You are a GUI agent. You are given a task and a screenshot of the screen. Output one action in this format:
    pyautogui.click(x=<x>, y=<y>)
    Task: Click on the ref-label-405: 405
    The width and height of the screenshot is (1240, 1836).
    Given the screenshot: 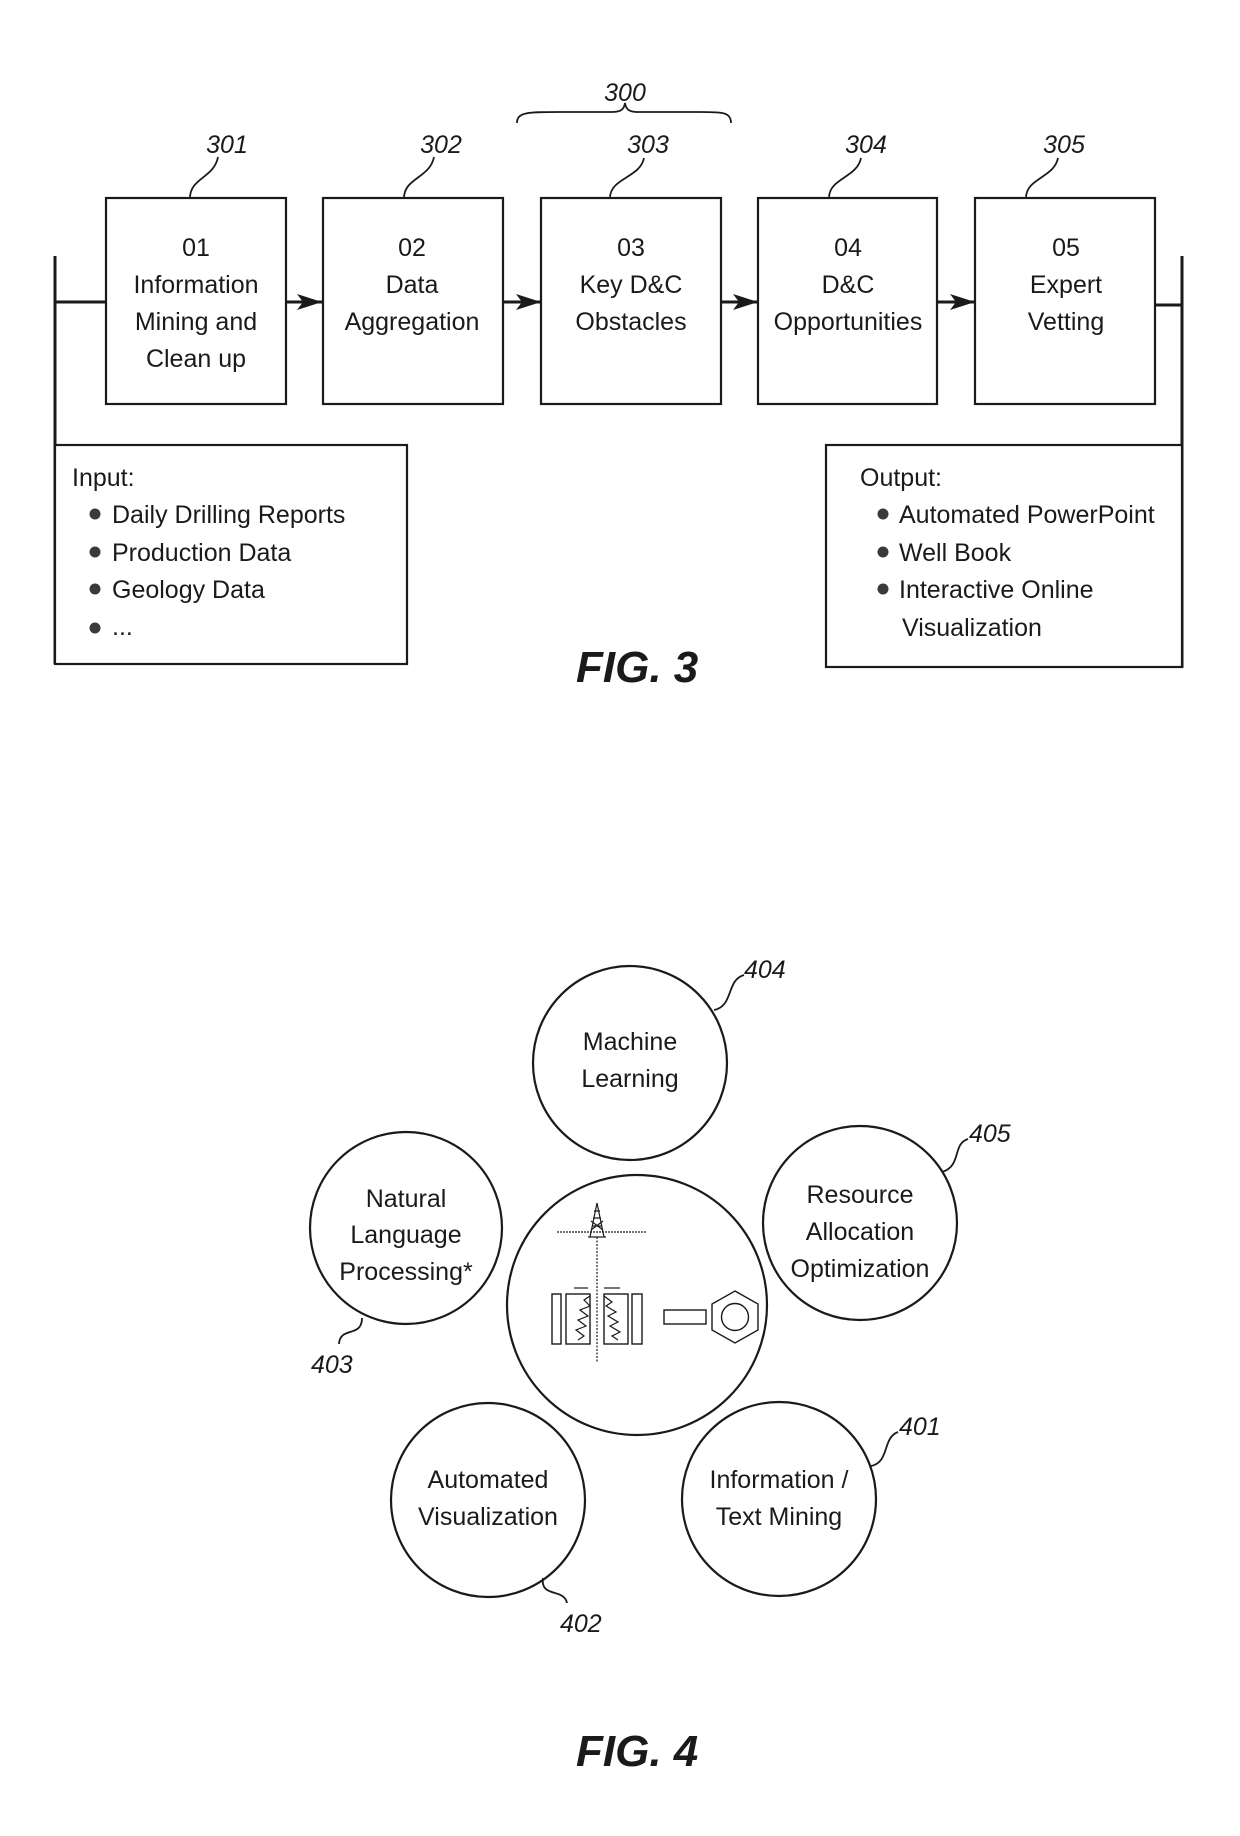 What is the action you would take?
    pyautogui.click(x=990, y=1134)
    